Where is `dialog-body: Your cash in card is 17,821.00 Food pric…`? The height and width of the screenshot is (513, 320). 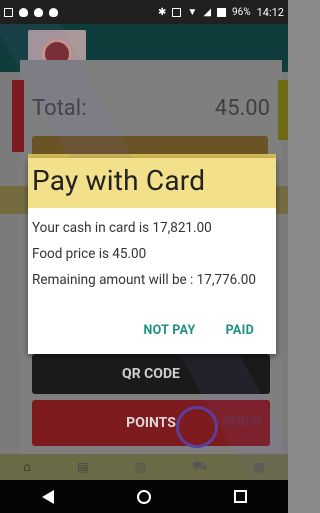
dialog-body: Your cash in card is 17,821.00 Food pric… is located at coordinates (154, 259).